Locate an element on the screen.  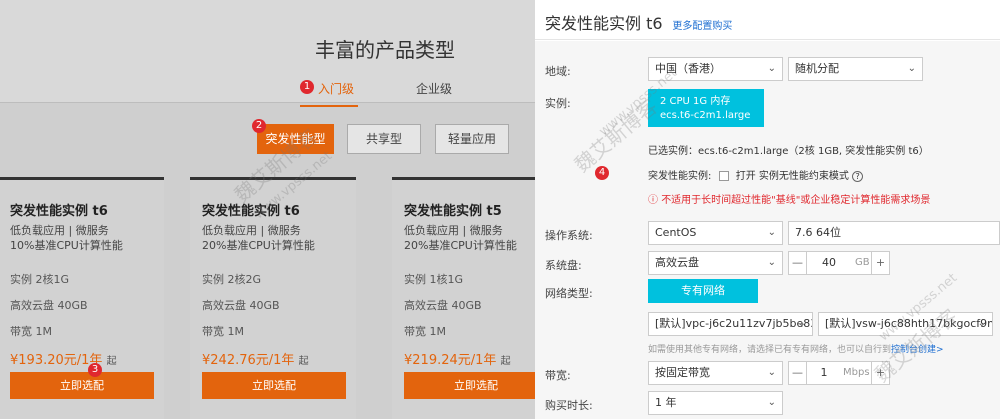
instance-spec: 2 CPU 1G 内存 is located at coordinates (695, 101).